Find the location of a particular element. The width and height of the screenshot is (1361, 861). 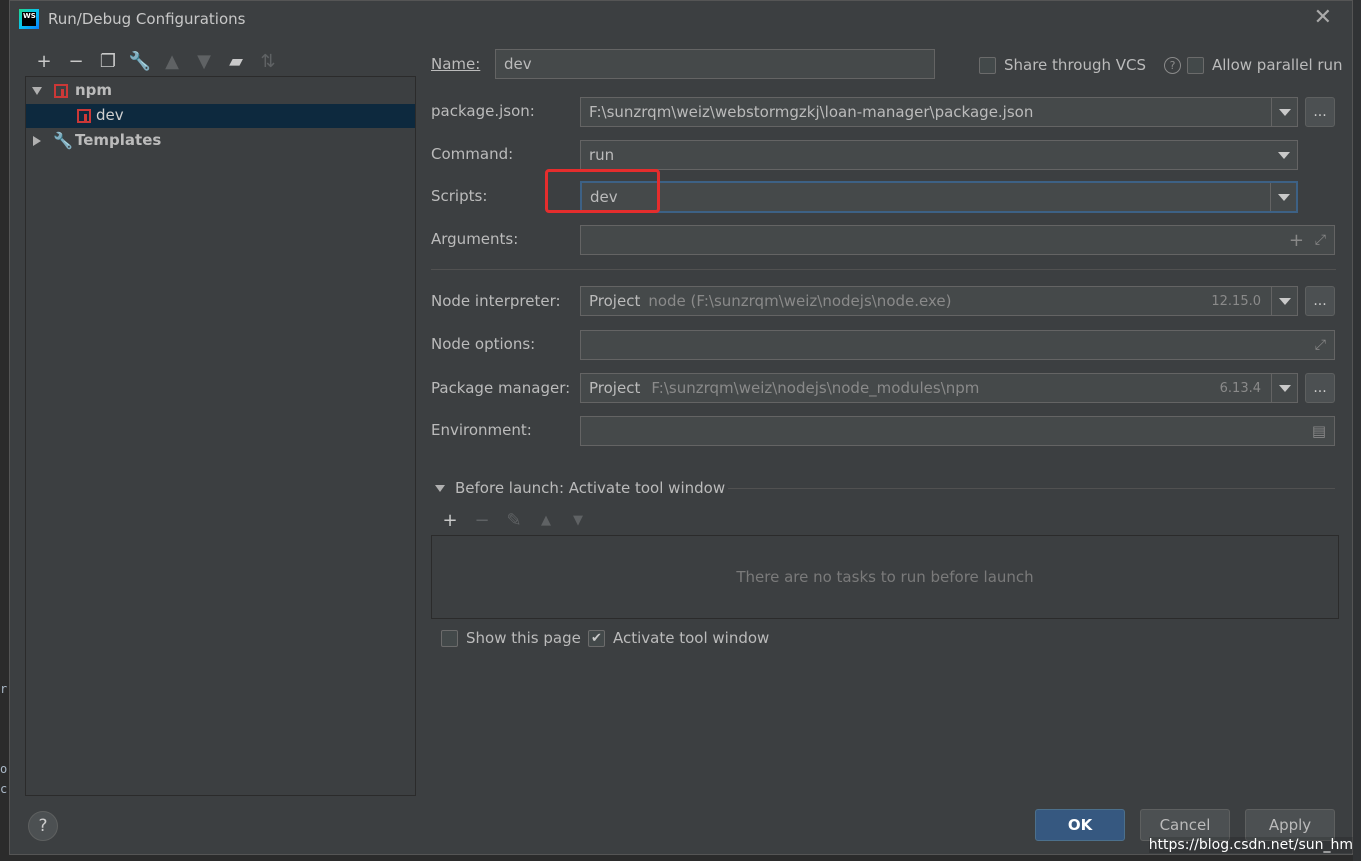

tree-item-dev: dev is located at coordinates (220, 116).